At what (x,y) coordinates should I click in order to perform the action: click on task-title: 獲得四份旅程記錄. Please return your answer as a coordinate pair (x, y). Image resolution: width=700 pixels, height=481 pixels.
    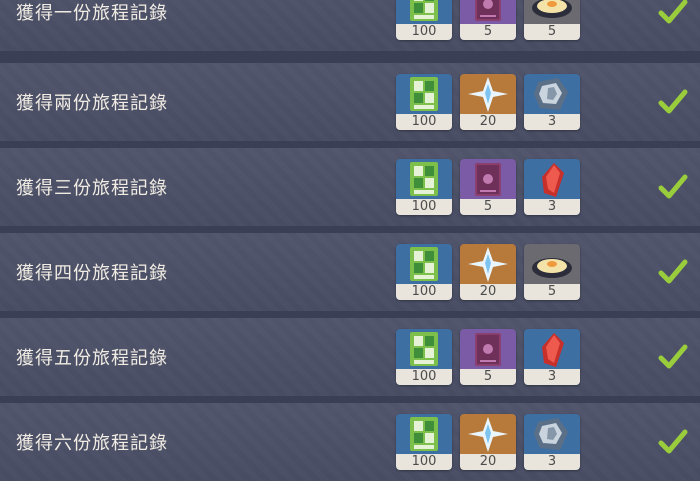
    Looking at the image, I should click on (92, 273).